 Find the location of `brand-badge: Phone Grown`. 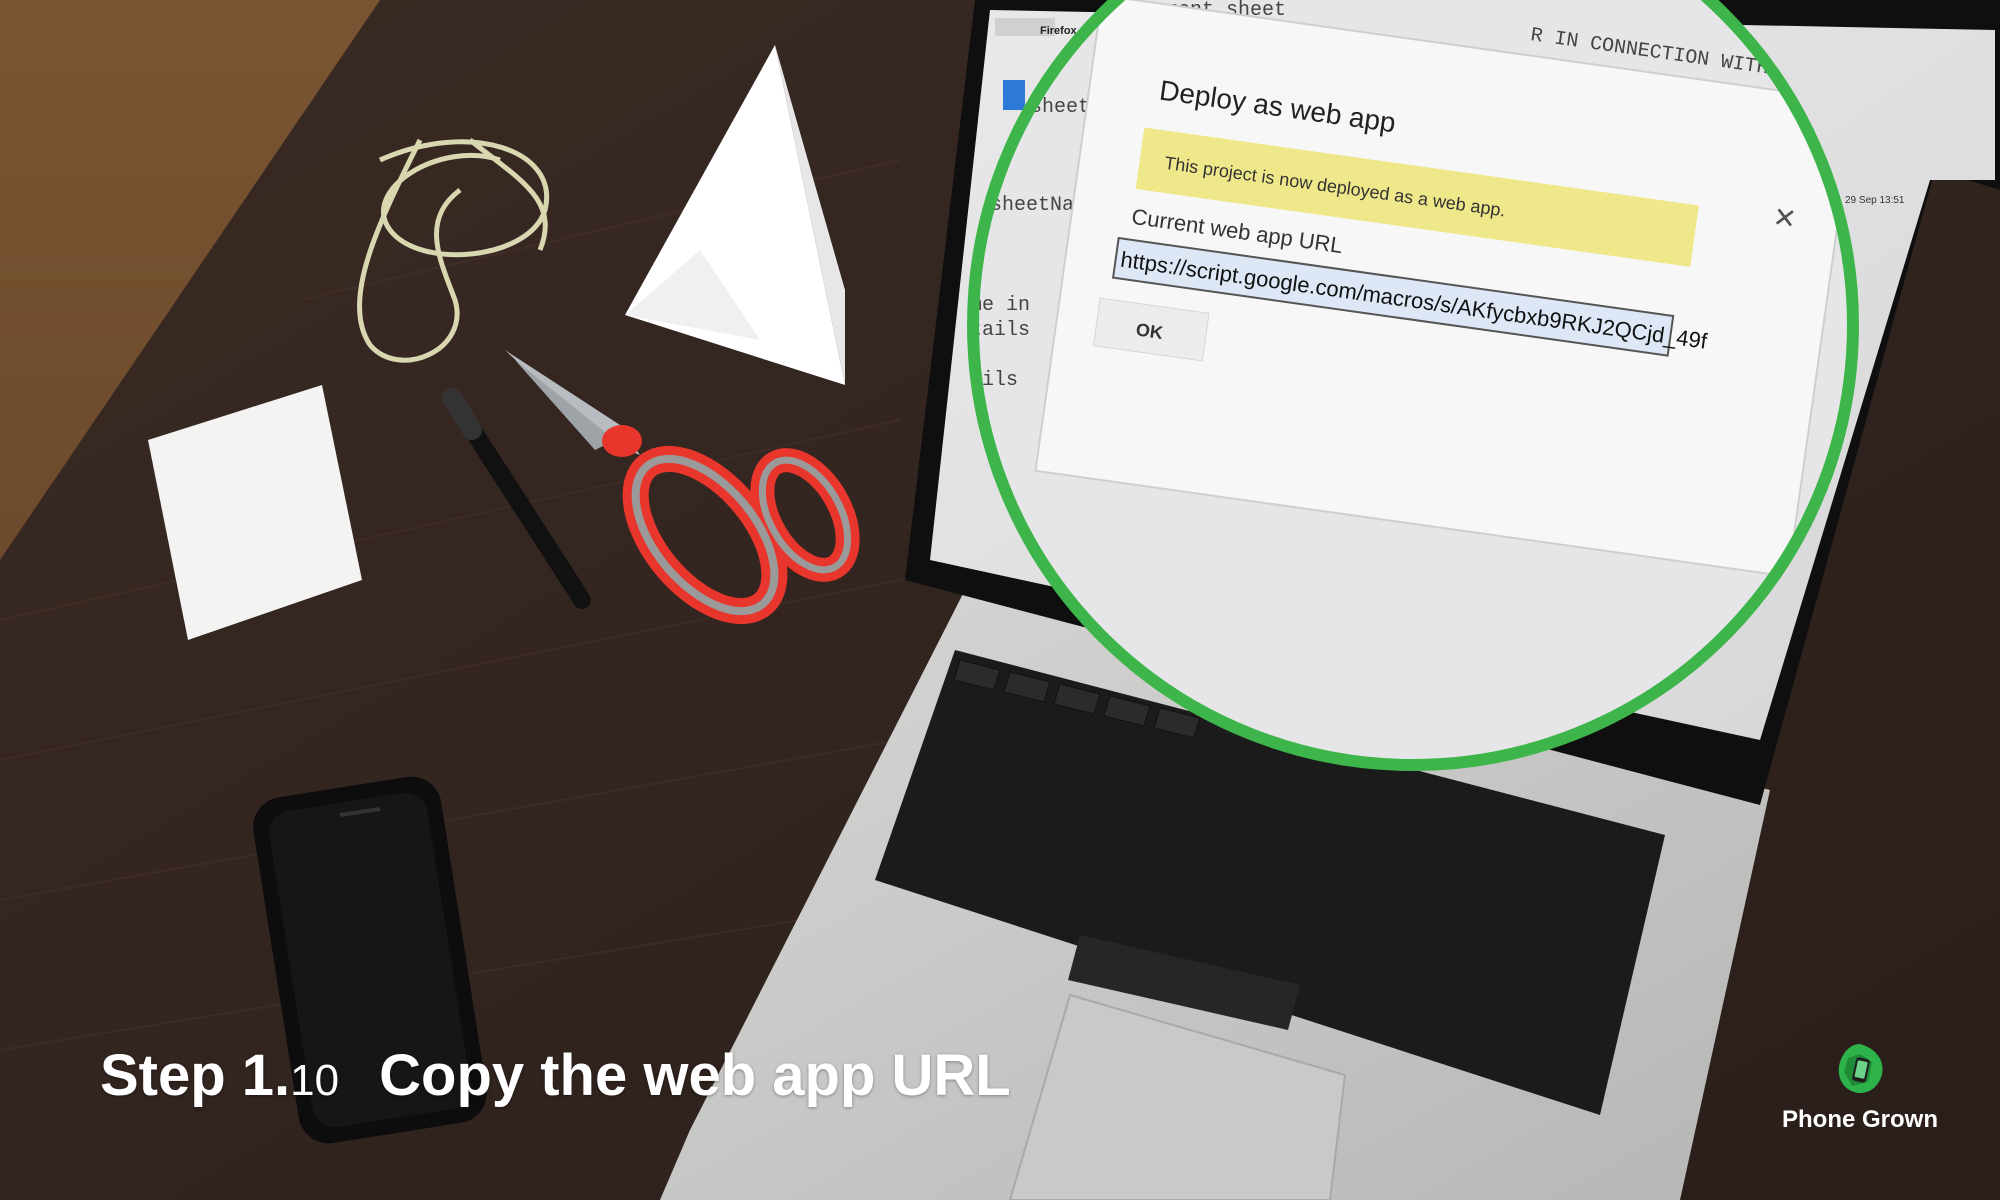

brand-badge: Phone Grown is located at coordinates (1860, 1087).